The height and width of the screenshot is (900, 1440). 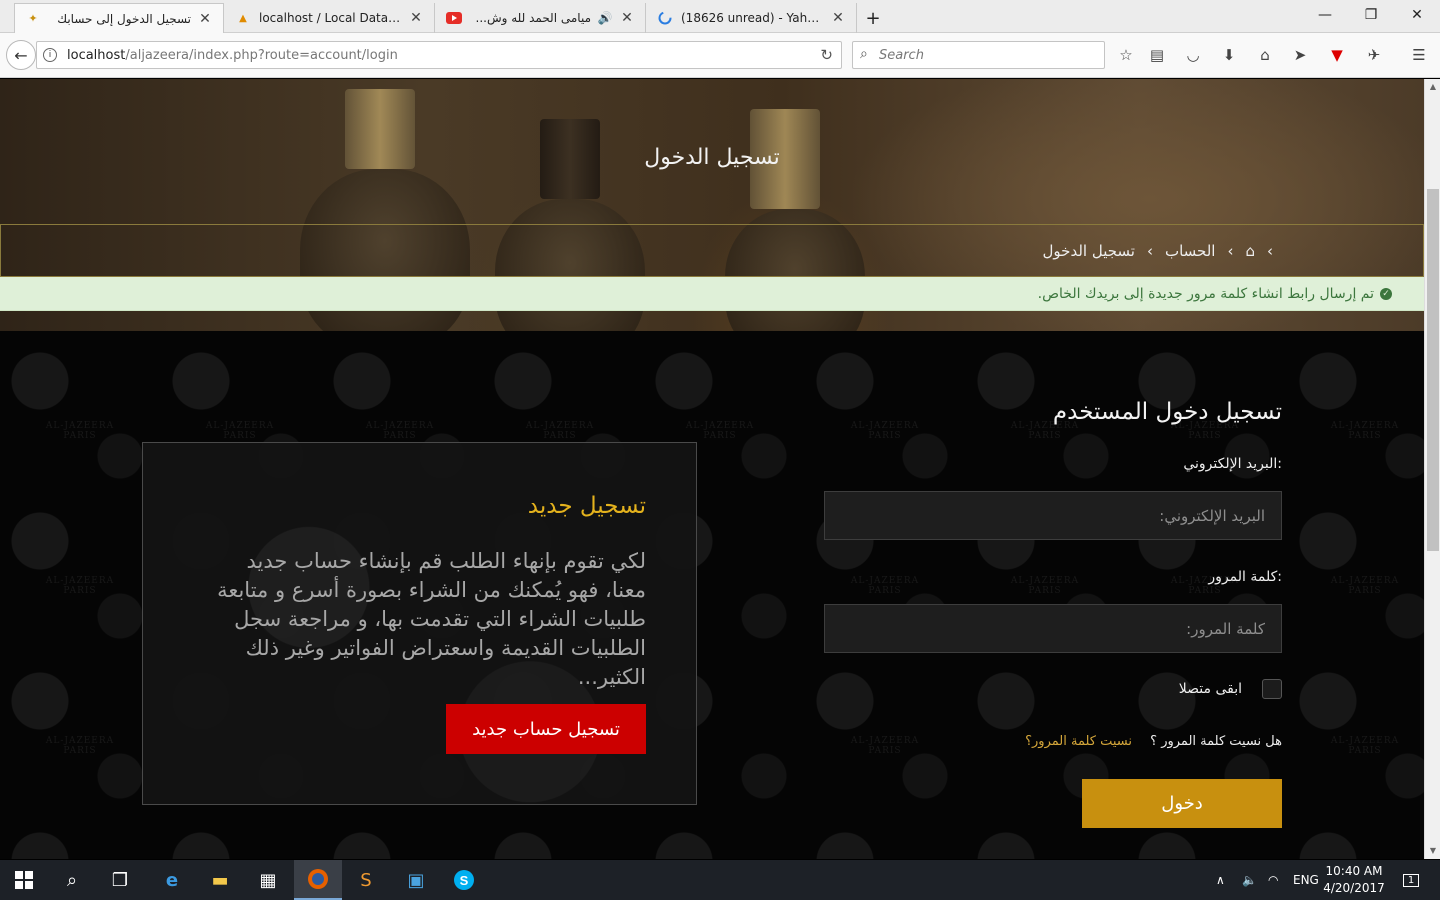 What do you see at coordinates (1220, 880) in the screenshot?
I see `chevron-up-icon: ∧` at bounding box center [1220, 880].